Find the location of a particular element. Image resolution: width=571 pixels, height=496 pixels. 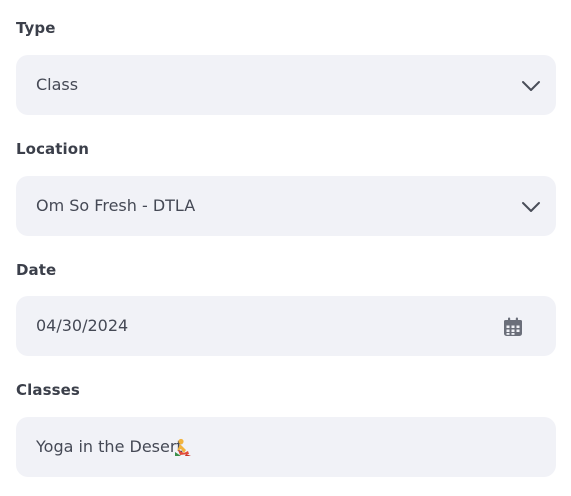

calendar-icon is located at coordinates (513, 327).